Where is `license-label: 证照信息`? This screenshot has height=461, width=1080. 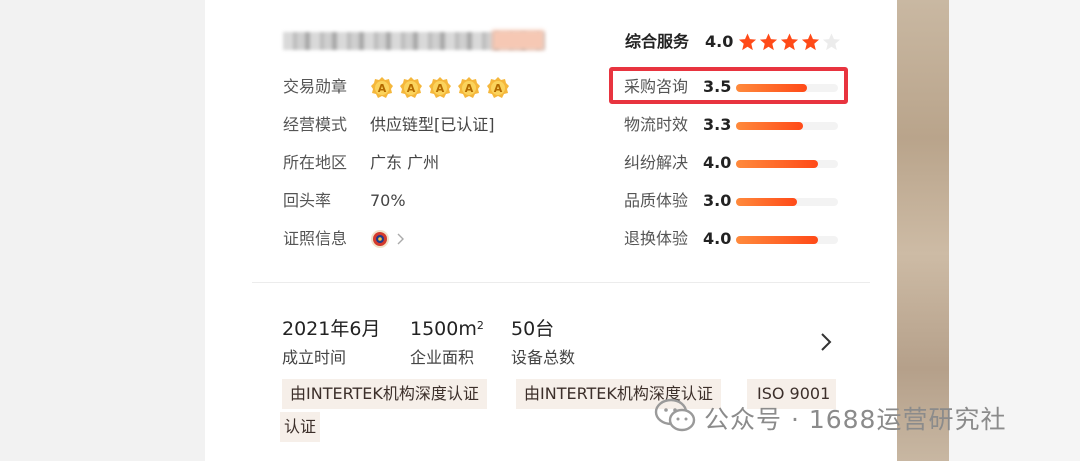 license-label: 证照信息 is located at coordinates (315, 238).